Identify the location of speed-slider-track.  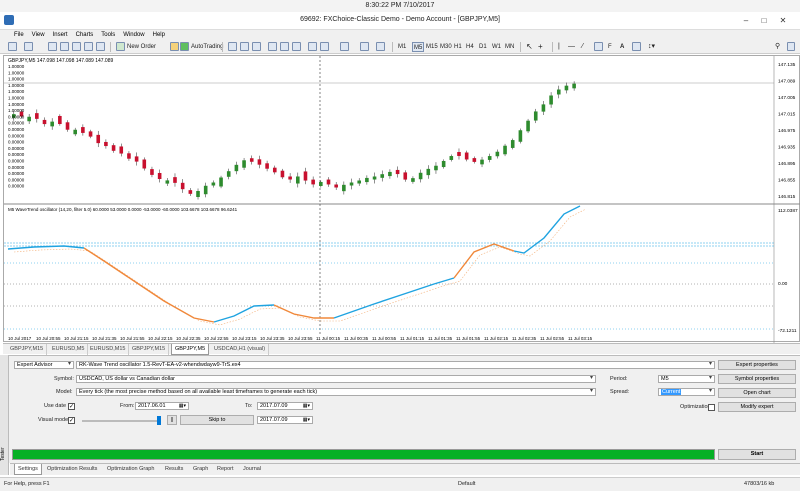
(121, 421).